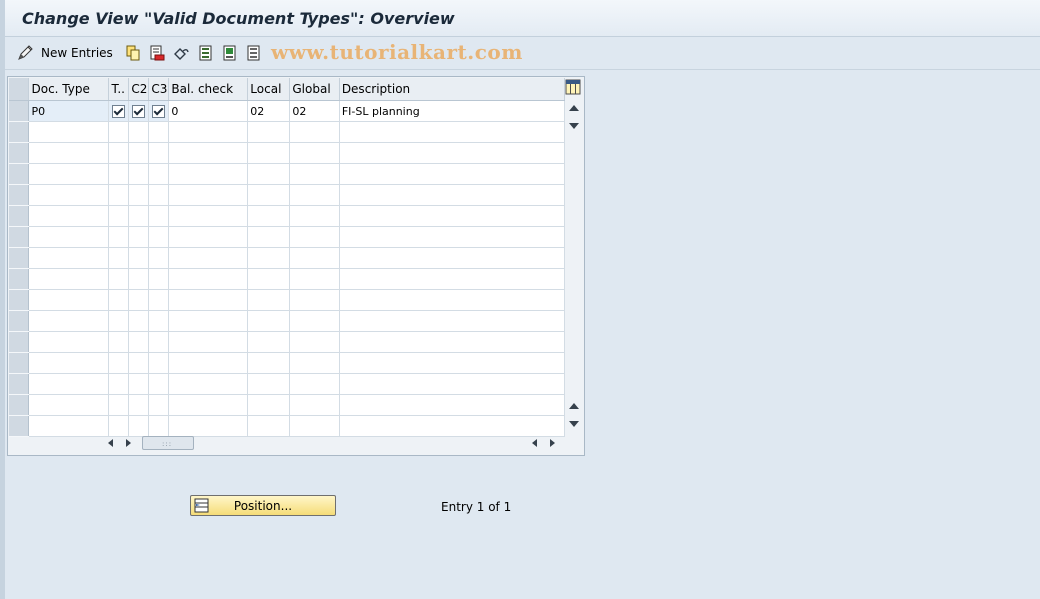 The width and height of the screenshot is (1040, 599). Describe the element at coordinates (332, 443) in the screenshot. I see `horizontal-scrollbar: :::` at that location.